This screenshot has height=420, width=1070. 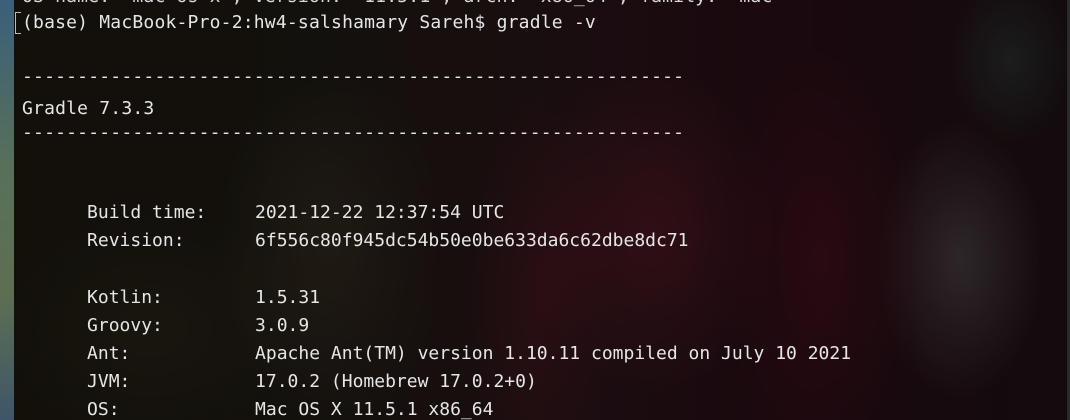 What do you see at coordinates (279, 369) in the screenshot?
I see `info-row-jvm: JVM: 17.0.2 (Homebrew 17.0.2+0)` at bounding box center [279, 369].